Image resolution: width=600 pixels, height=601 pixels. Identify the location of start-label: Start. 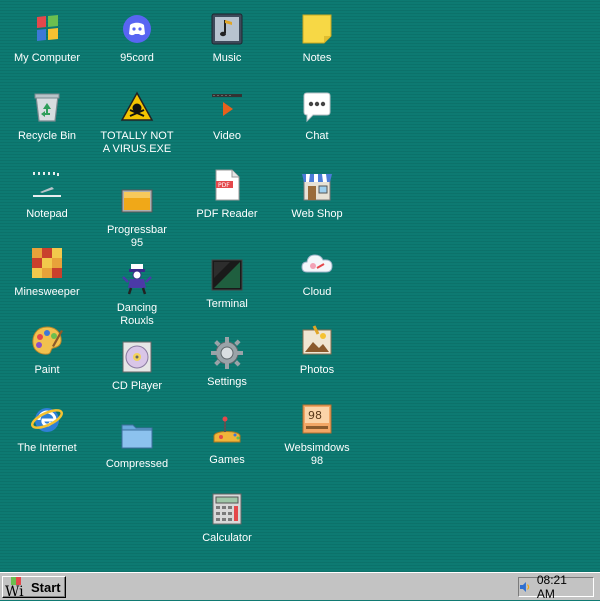
(46, 587).